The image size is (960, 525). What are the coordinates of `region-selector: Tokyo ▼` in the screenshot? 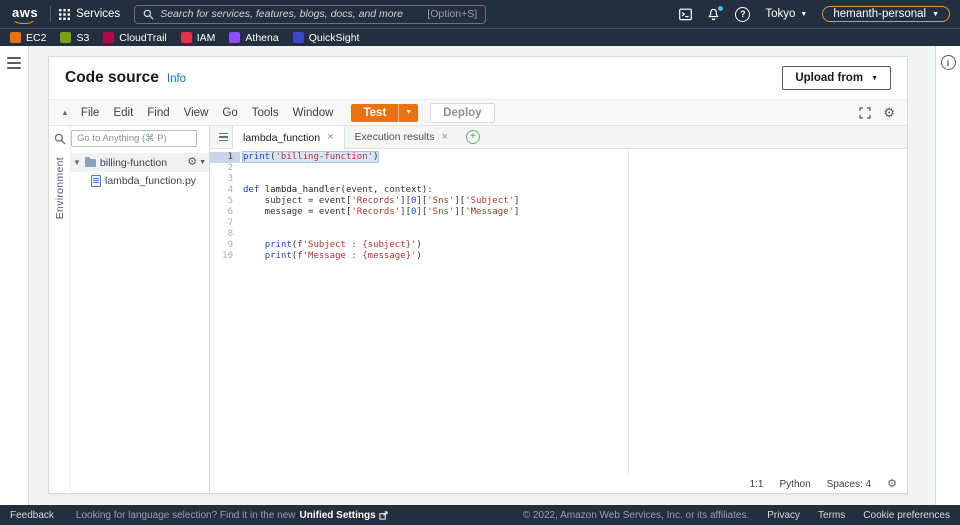 It's located at (786, 14).